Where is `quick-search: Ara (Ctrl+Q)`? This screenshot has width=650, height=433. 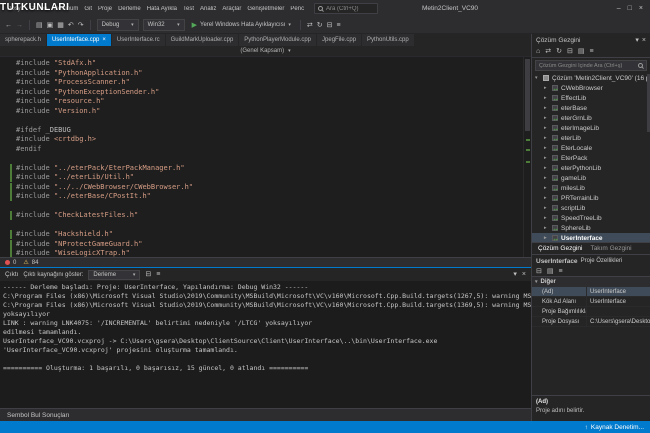 quick-search: Ara (Ctrl+Q) is located at coordinates (346, 8).